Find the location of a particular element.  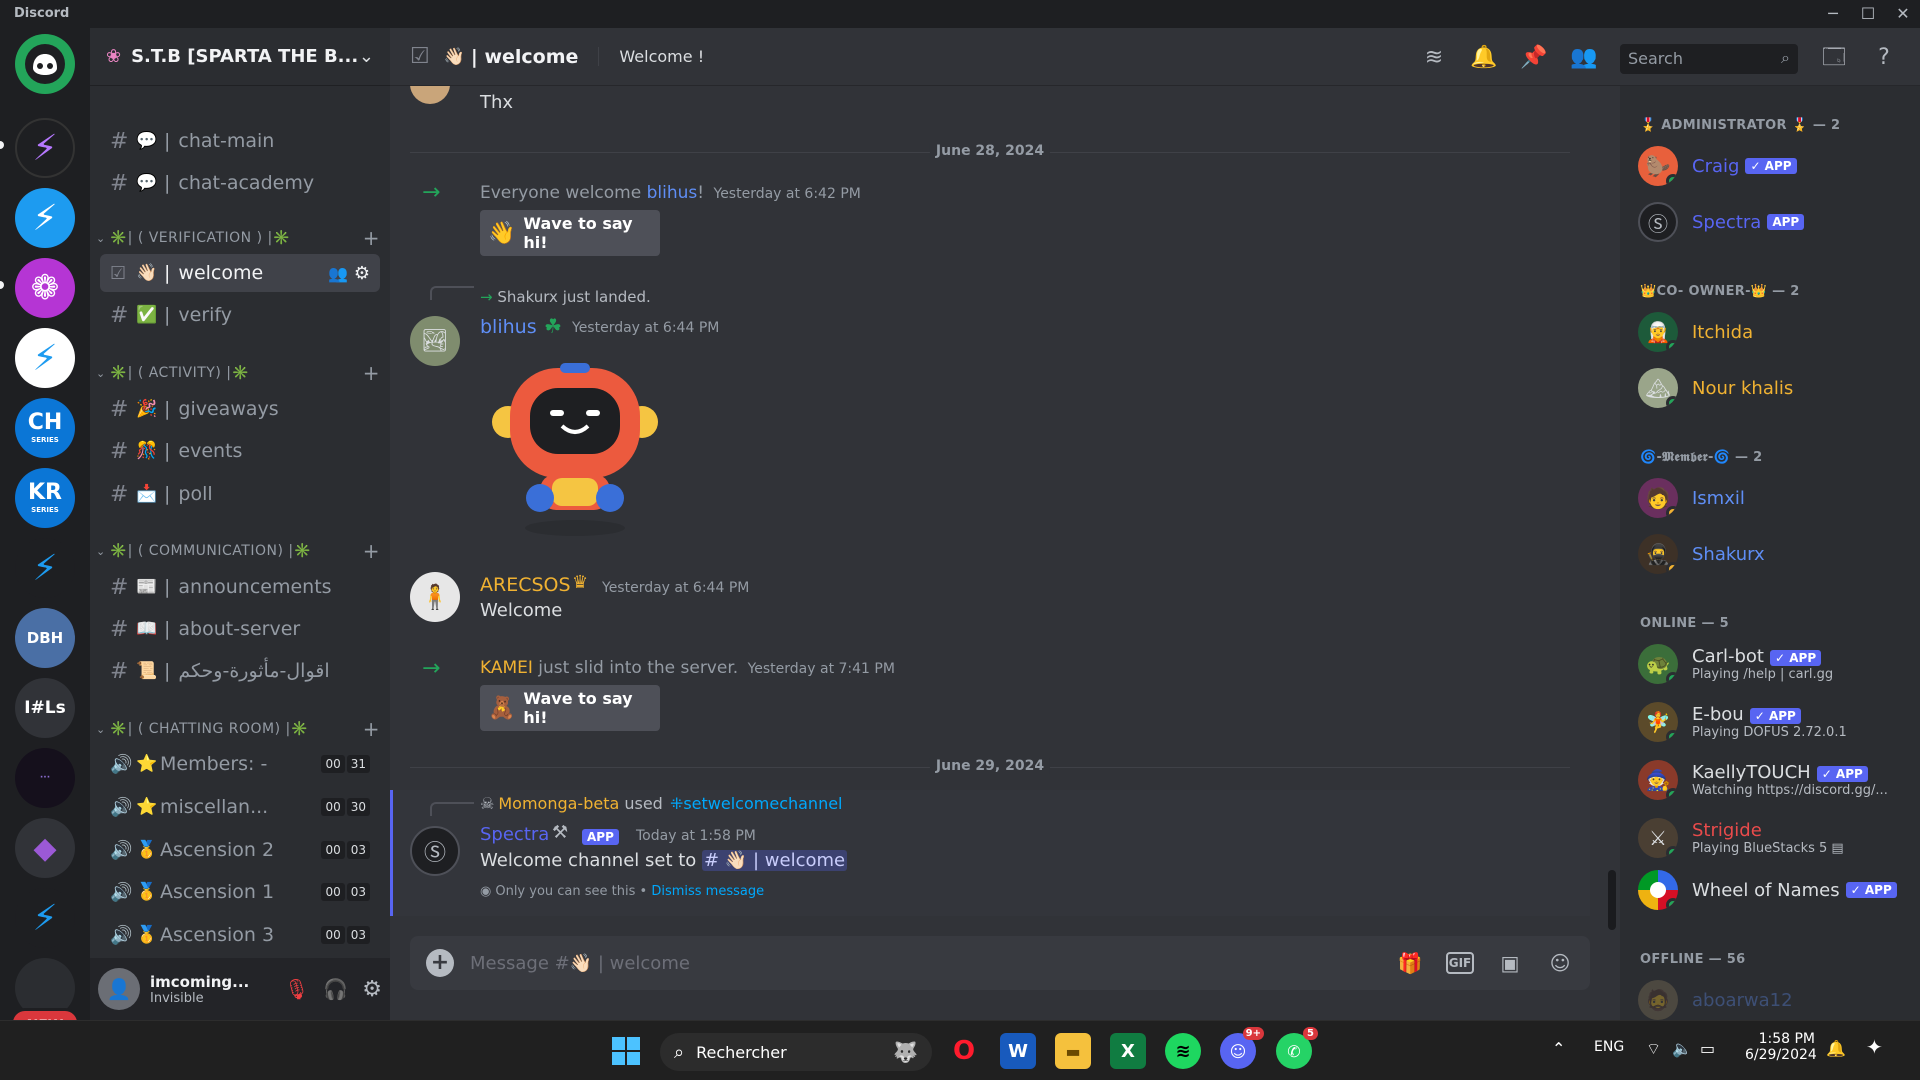

inbox-icon: 🗔 is located at coordinates (1834, 58).